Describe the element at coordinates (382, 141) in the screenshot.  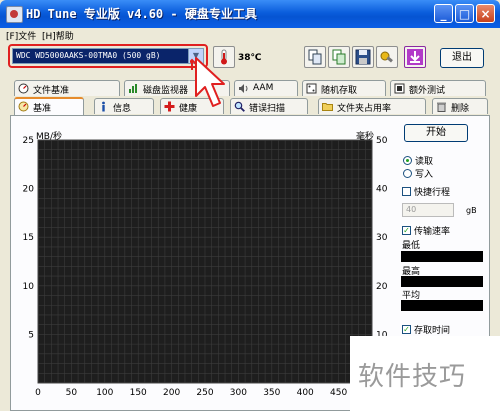
I see `y-tick-label-right: 50` at that location.